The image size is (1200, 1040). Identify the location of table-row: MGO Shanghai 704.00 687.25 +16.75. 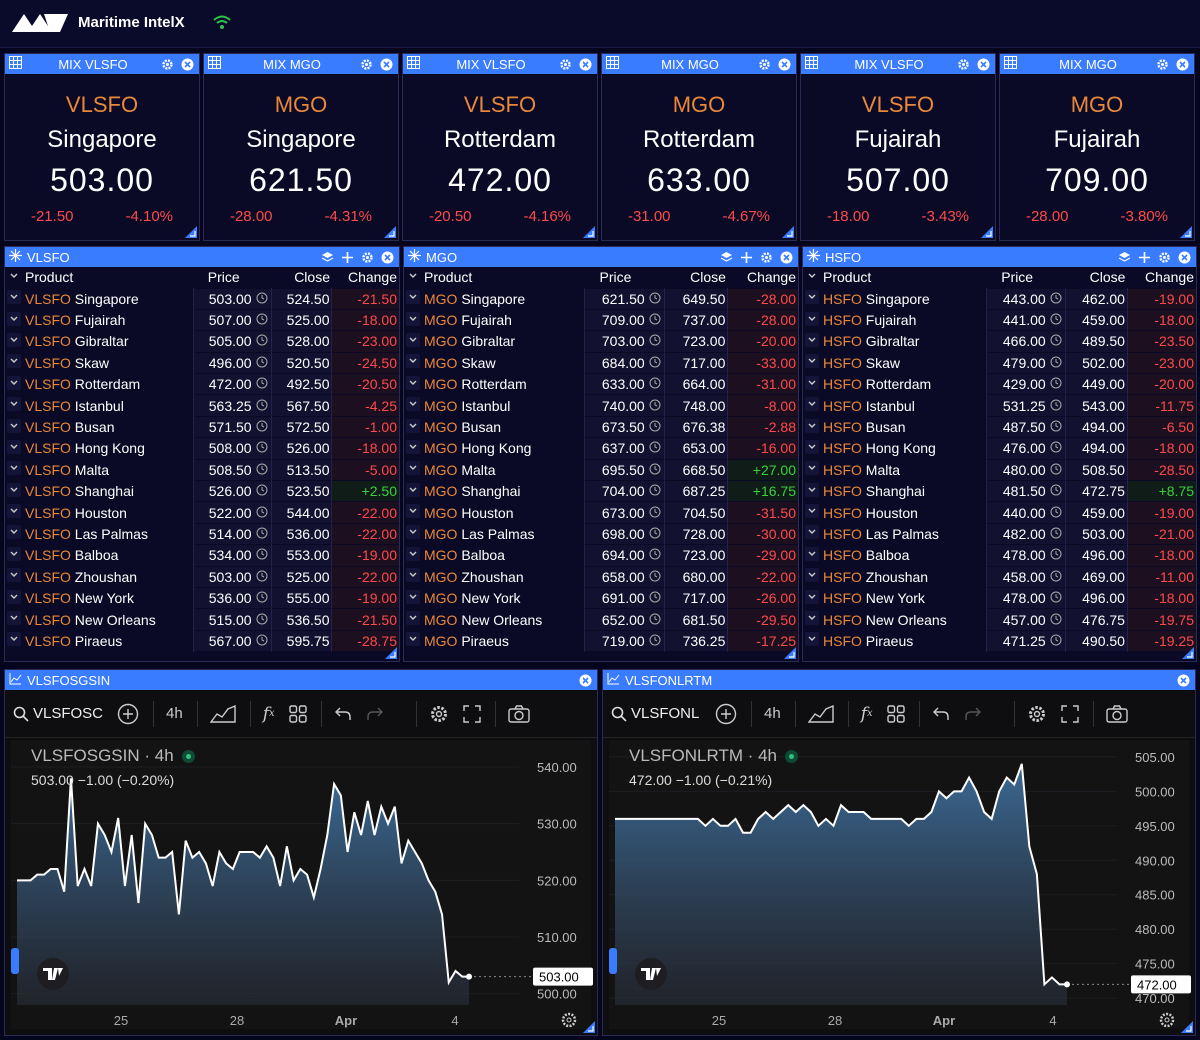
(601, 491).